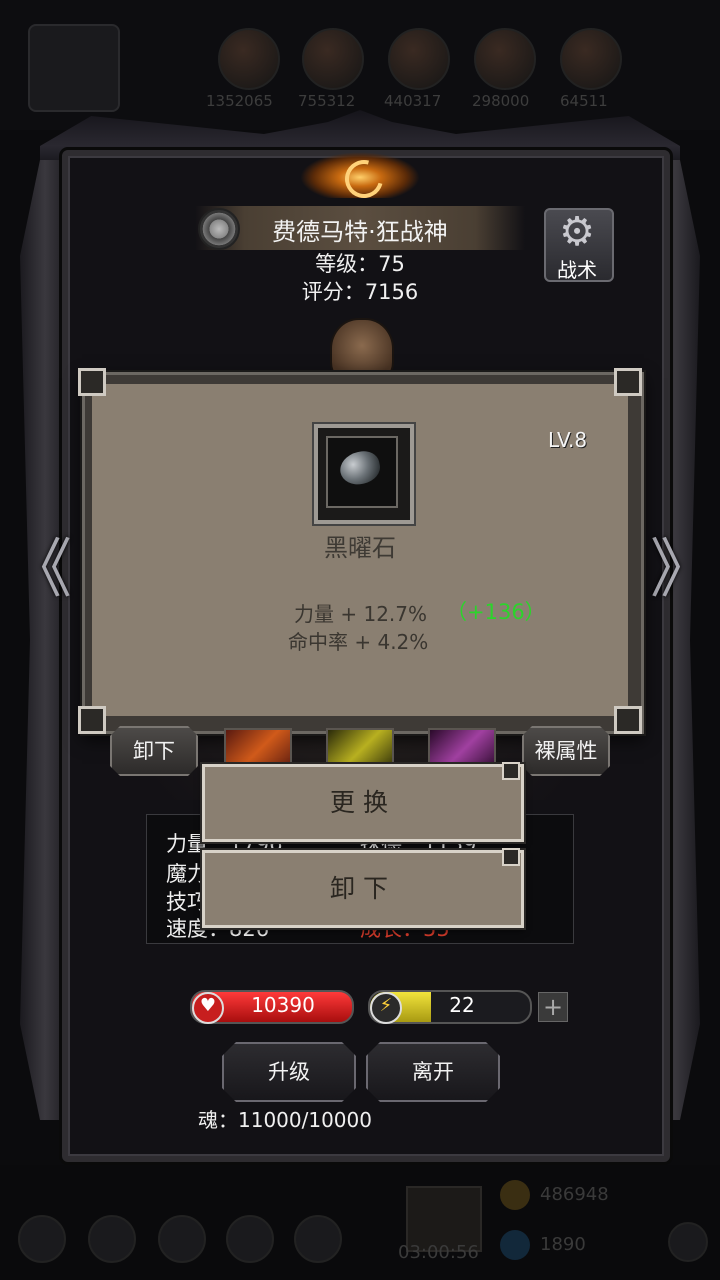 This screenshot has width=720, height=1280. What do you see at coordinates (239, 101) in the screenshot?
I see `resource-count: 1352065` at bounding box center [239, 101].